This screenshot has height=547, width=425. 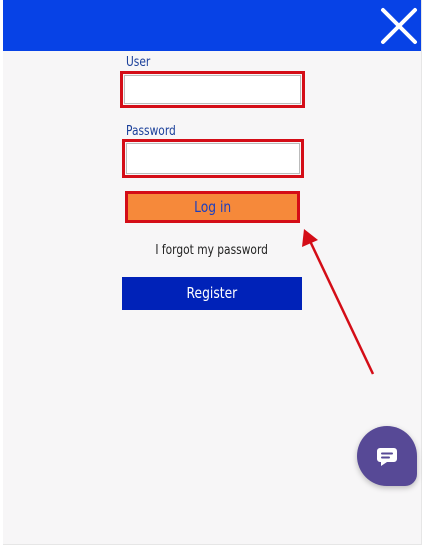 I want to click on register-button: Register, so click(x=212, y=293).